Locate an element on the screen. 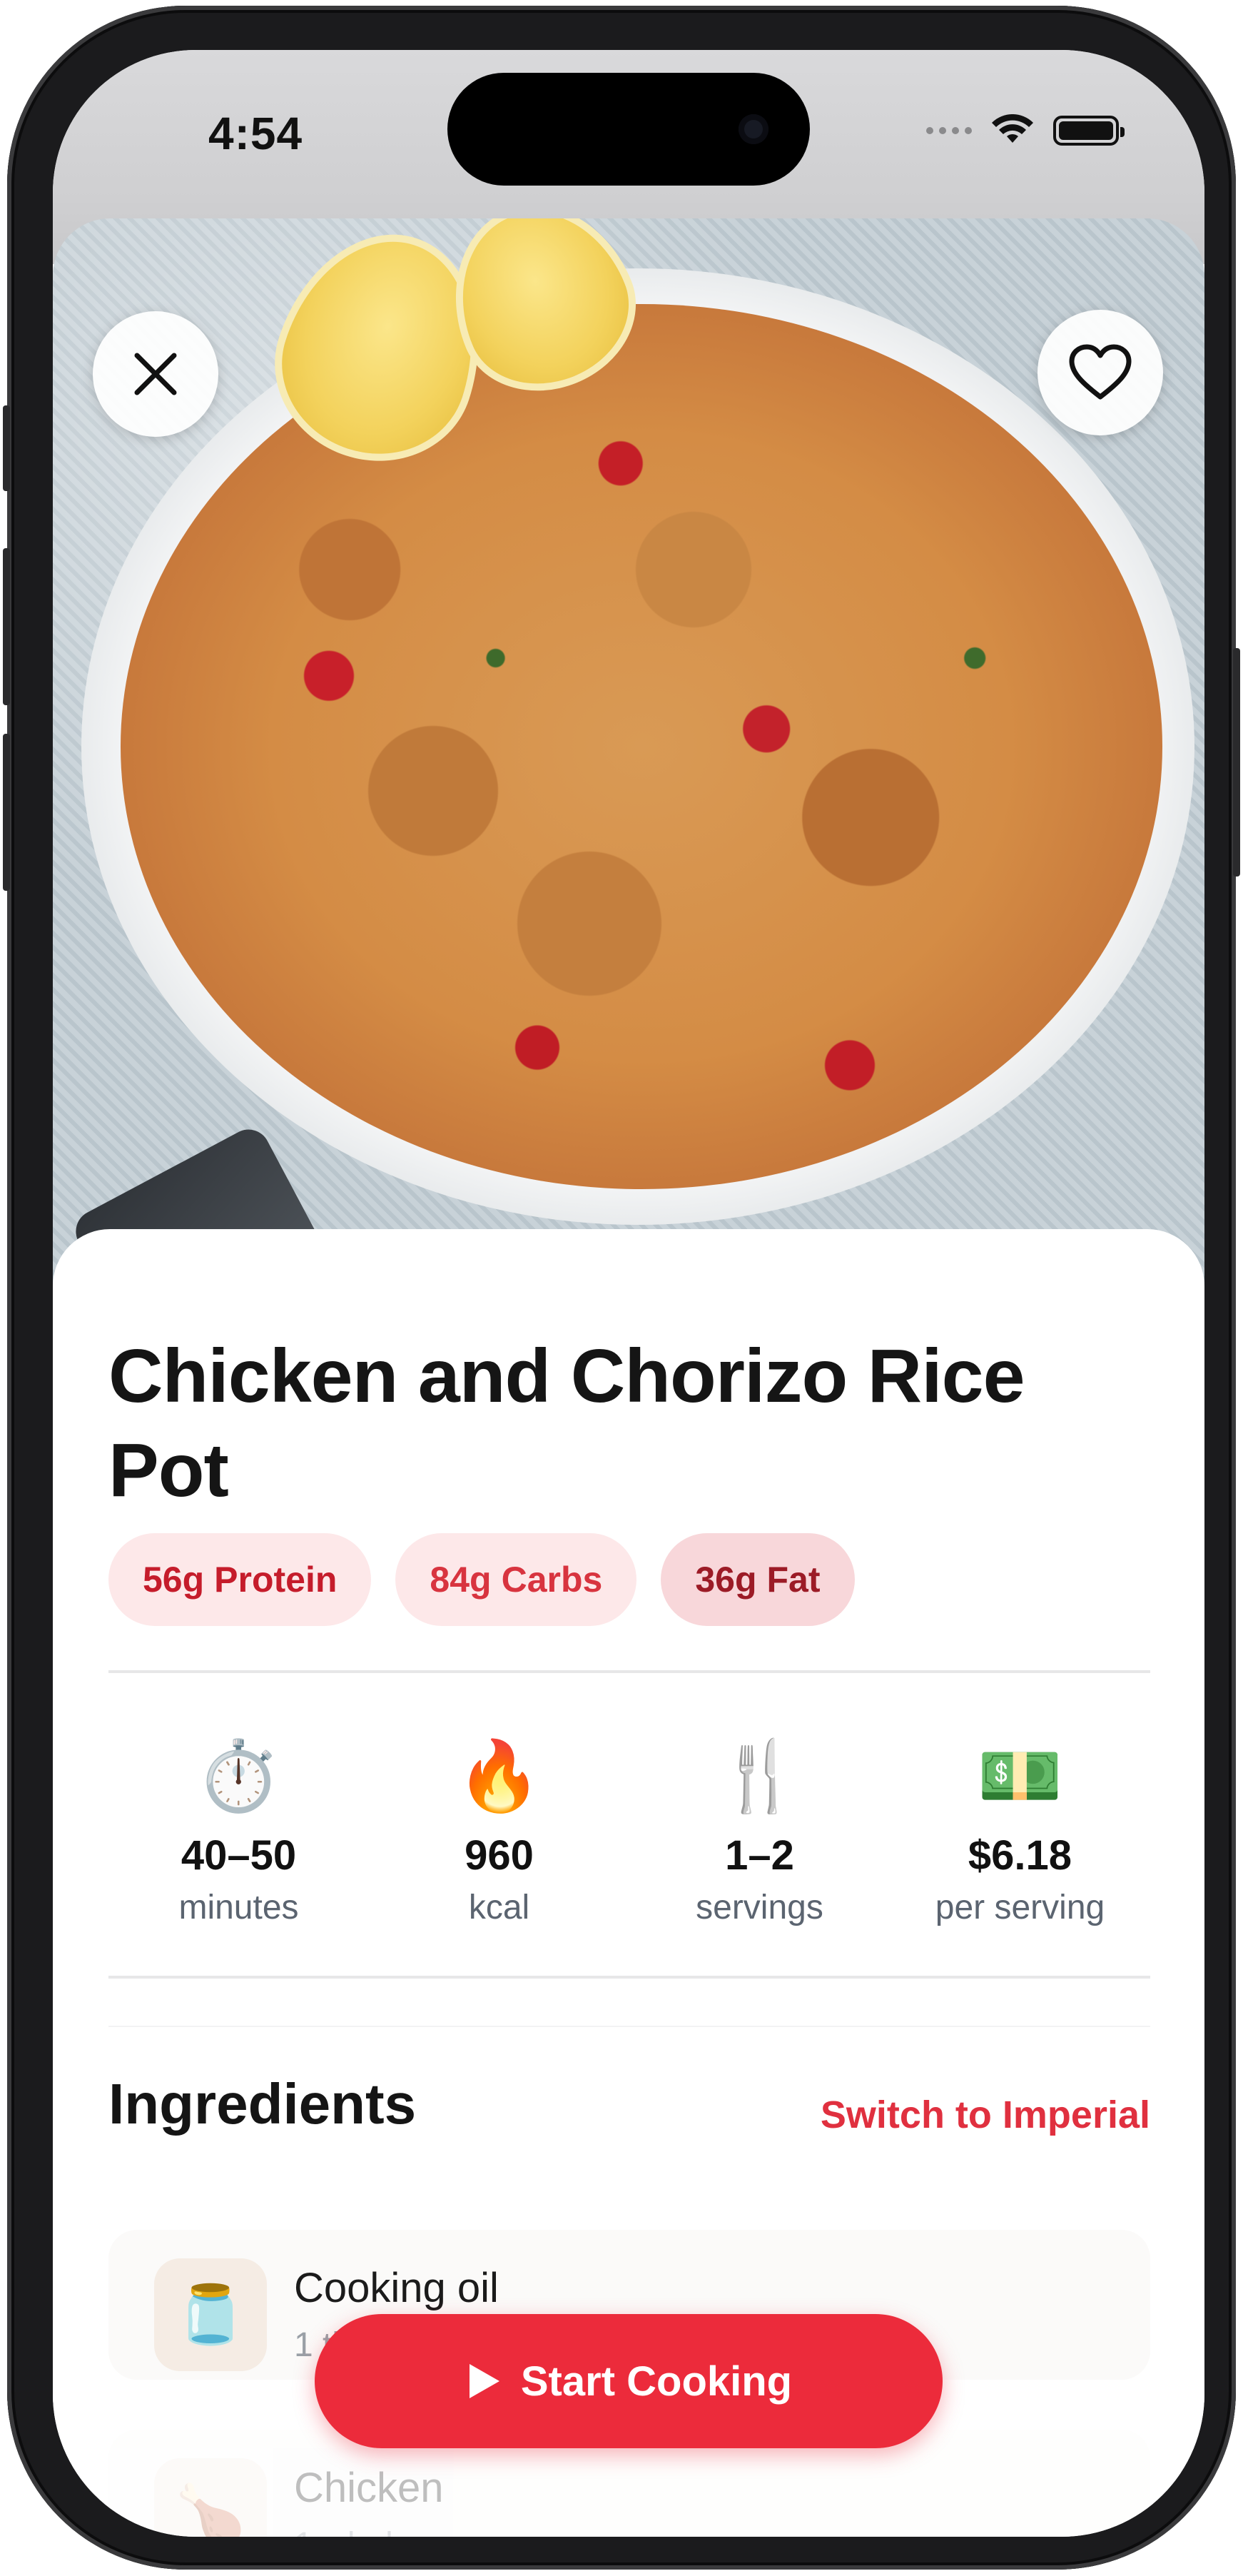 The image size is (1243, 2576). close-button is located at coordinates (155, 374).